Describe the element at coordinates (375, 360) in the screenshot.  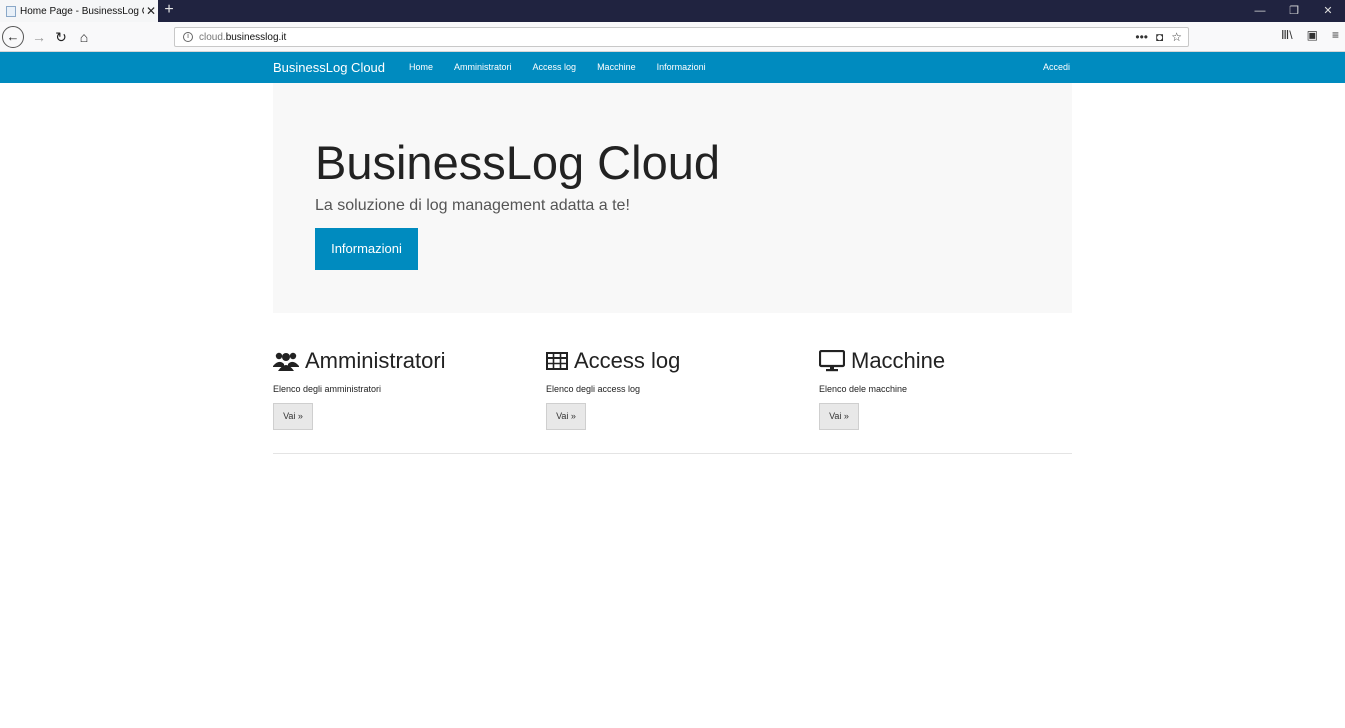
I see `section-title: Amministratori` at that location.